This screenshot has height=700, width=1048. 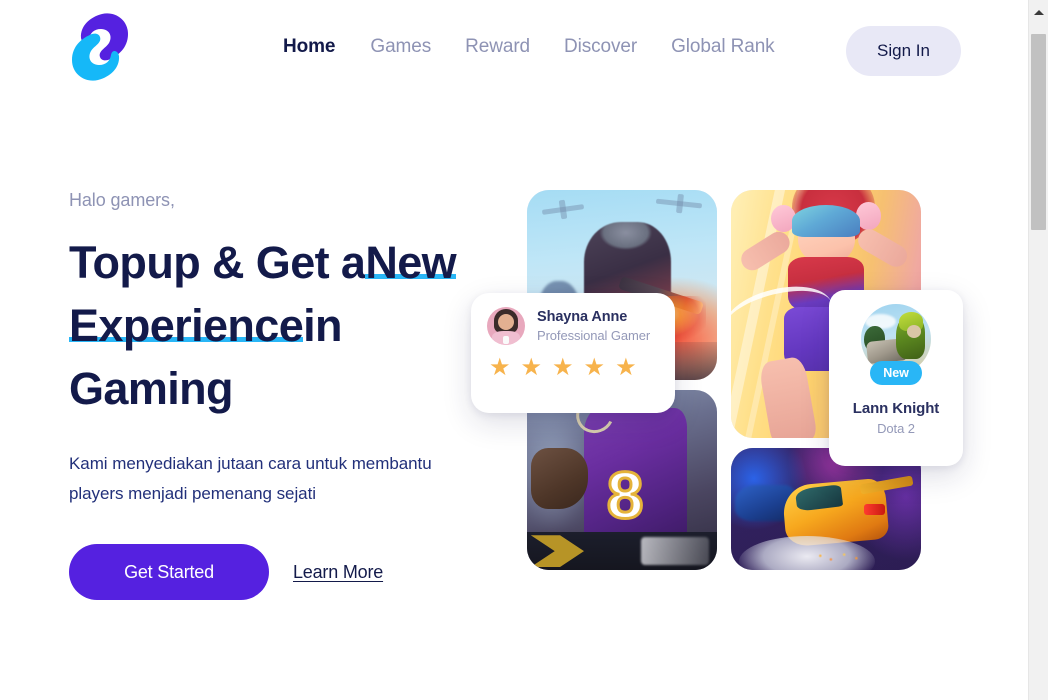 I want to click on star-icon-3: ★, so click(x=563, y=367).